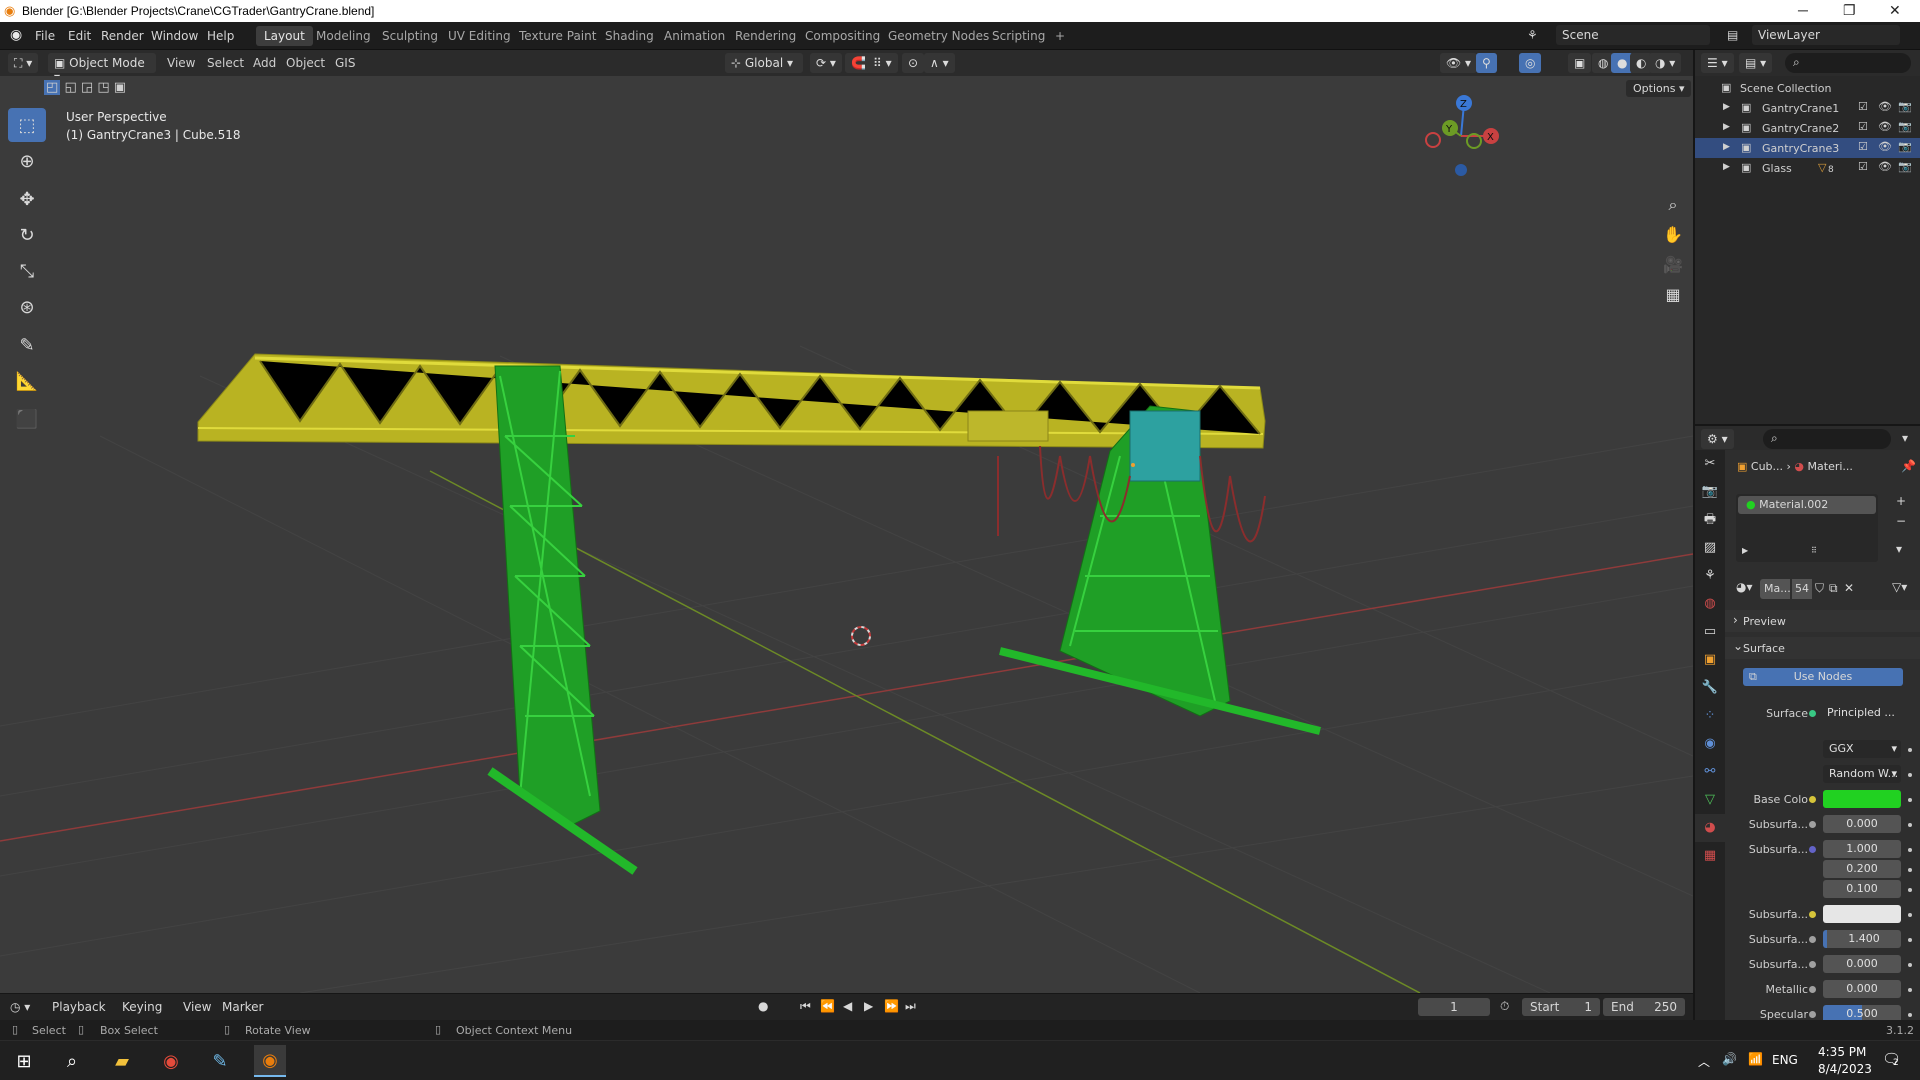 This screenshot has height=1080, width=1920. What do you see at coordinates (1807, 168) in the screenshot?
I see `outliner-row-glass: ▶ ▣ Glass ▽ 8 ☑ 👁 📷` at bounding box center [1807, 168].